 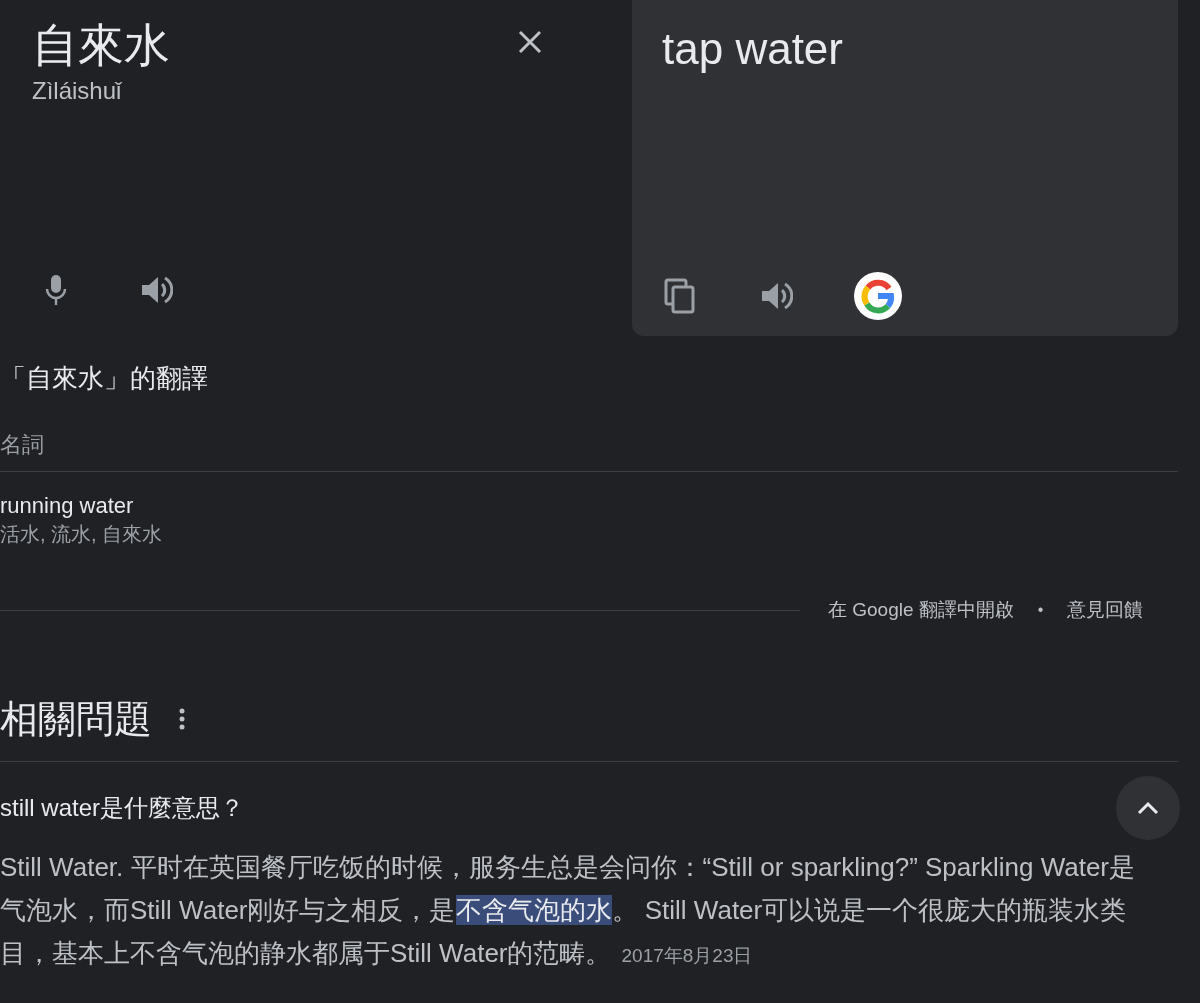 What do you see at coordinates (878, 296) in the screenshot?
I see `google-logo-icon` at bounding box center [878, 296].